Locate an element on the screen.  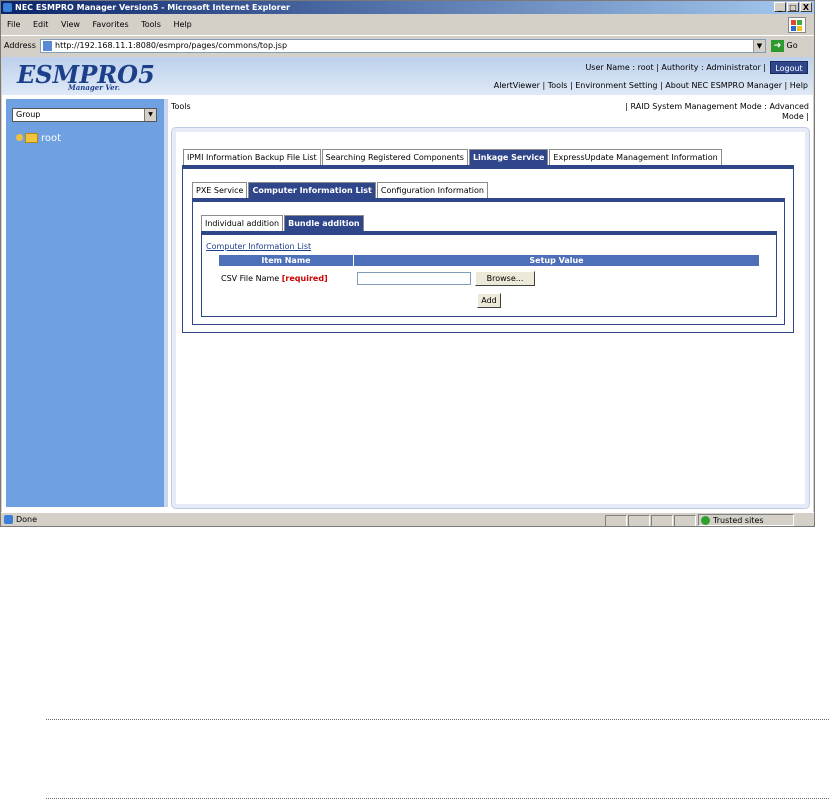
tab-configuration-information: Configuration Information is located at coordinates (432, 190).